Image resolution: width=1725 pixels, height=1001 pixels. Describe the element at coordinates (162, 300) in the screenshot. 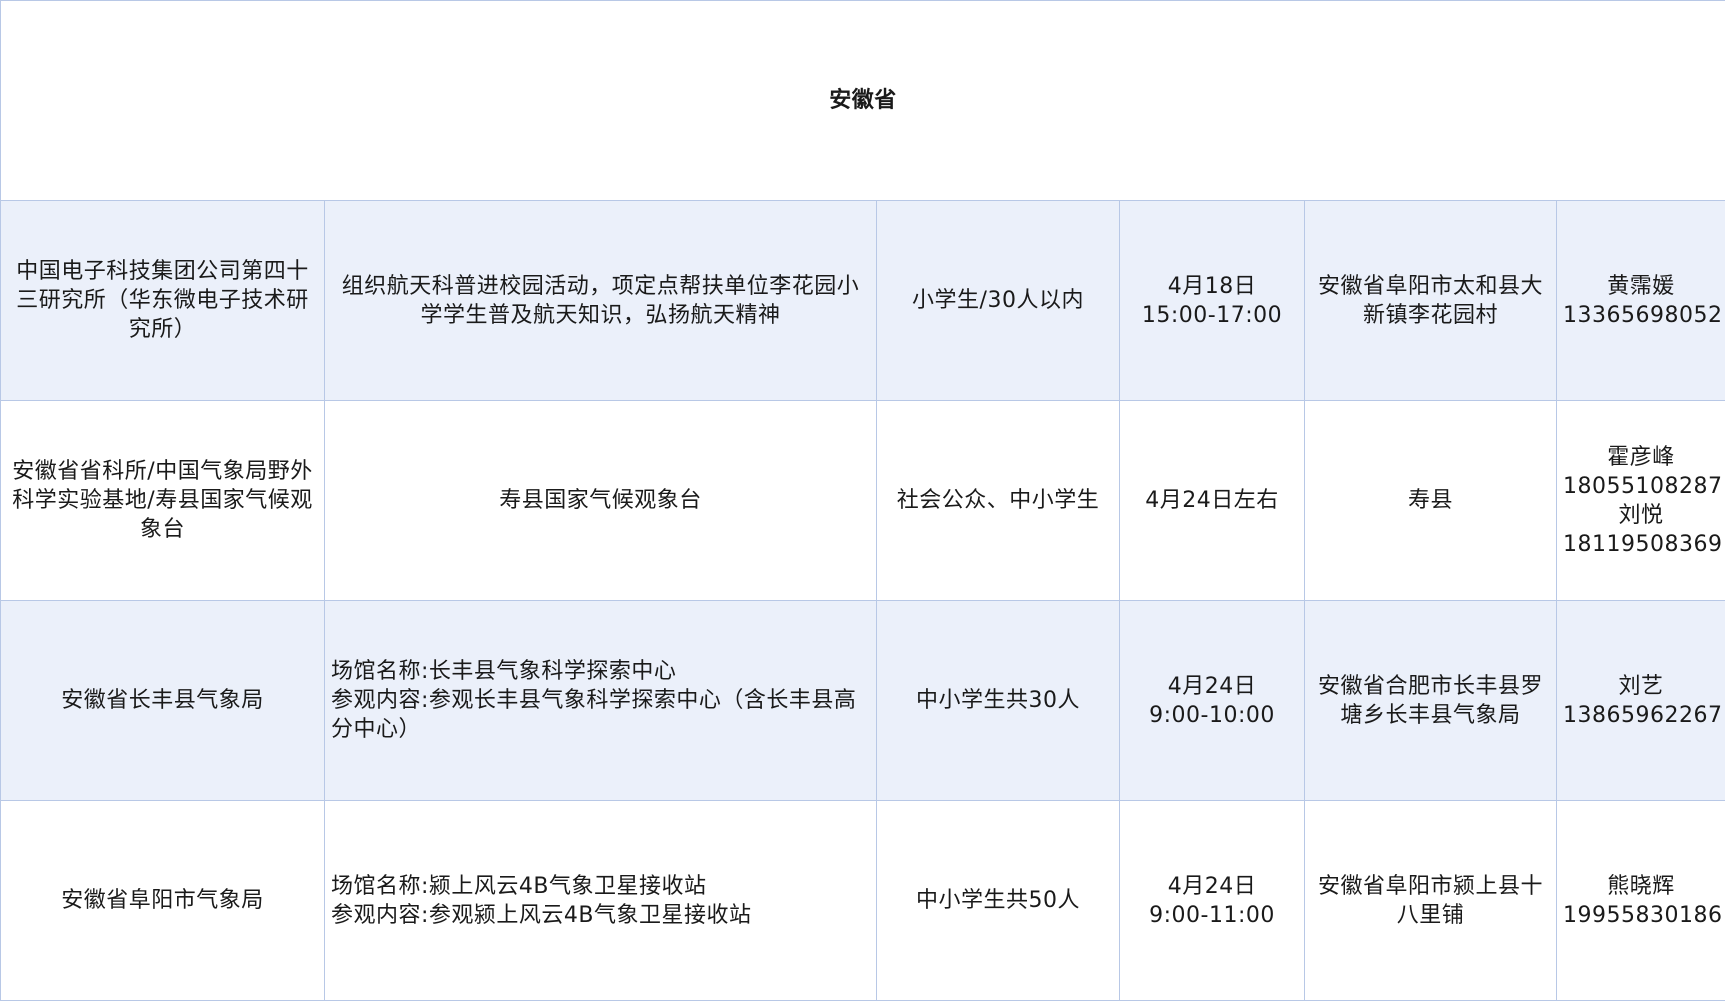

I see `org-cell: 中国电子科技集团公司第四十三研究所（华东微电子技术研究所）` at that location.